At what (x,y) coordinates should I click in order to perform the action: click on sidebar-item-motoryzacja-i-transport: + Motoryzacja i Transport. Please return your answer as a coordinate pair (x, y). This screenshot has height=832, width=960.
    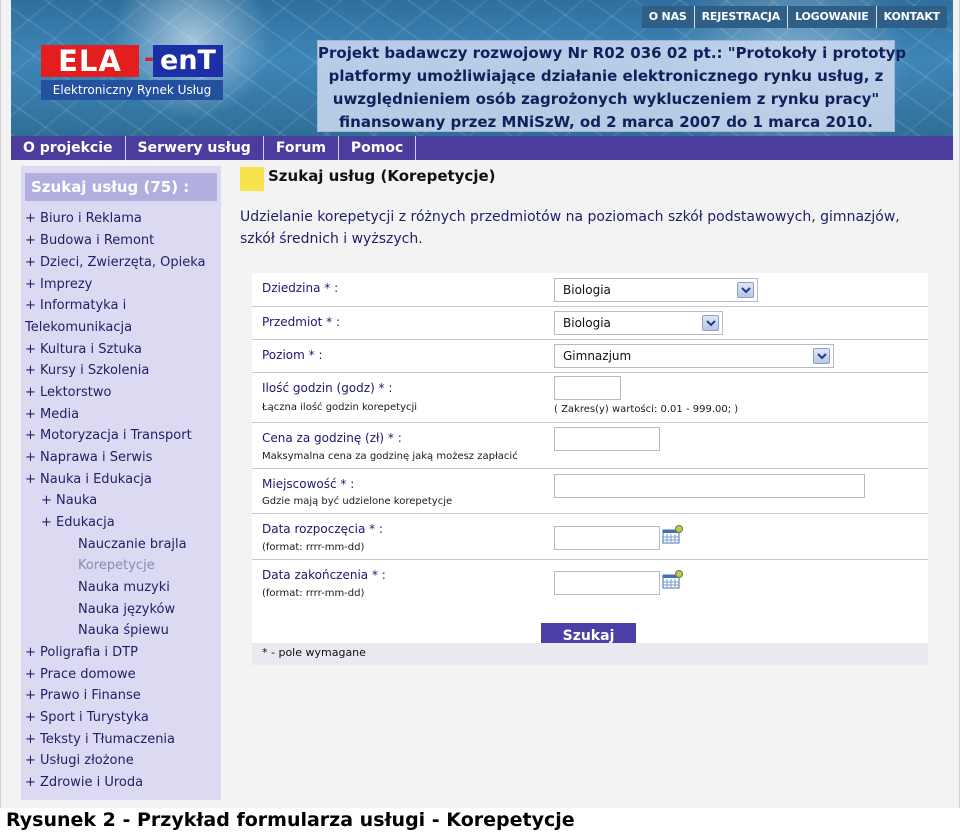
    Looking at the image, I should click on (108, 435).